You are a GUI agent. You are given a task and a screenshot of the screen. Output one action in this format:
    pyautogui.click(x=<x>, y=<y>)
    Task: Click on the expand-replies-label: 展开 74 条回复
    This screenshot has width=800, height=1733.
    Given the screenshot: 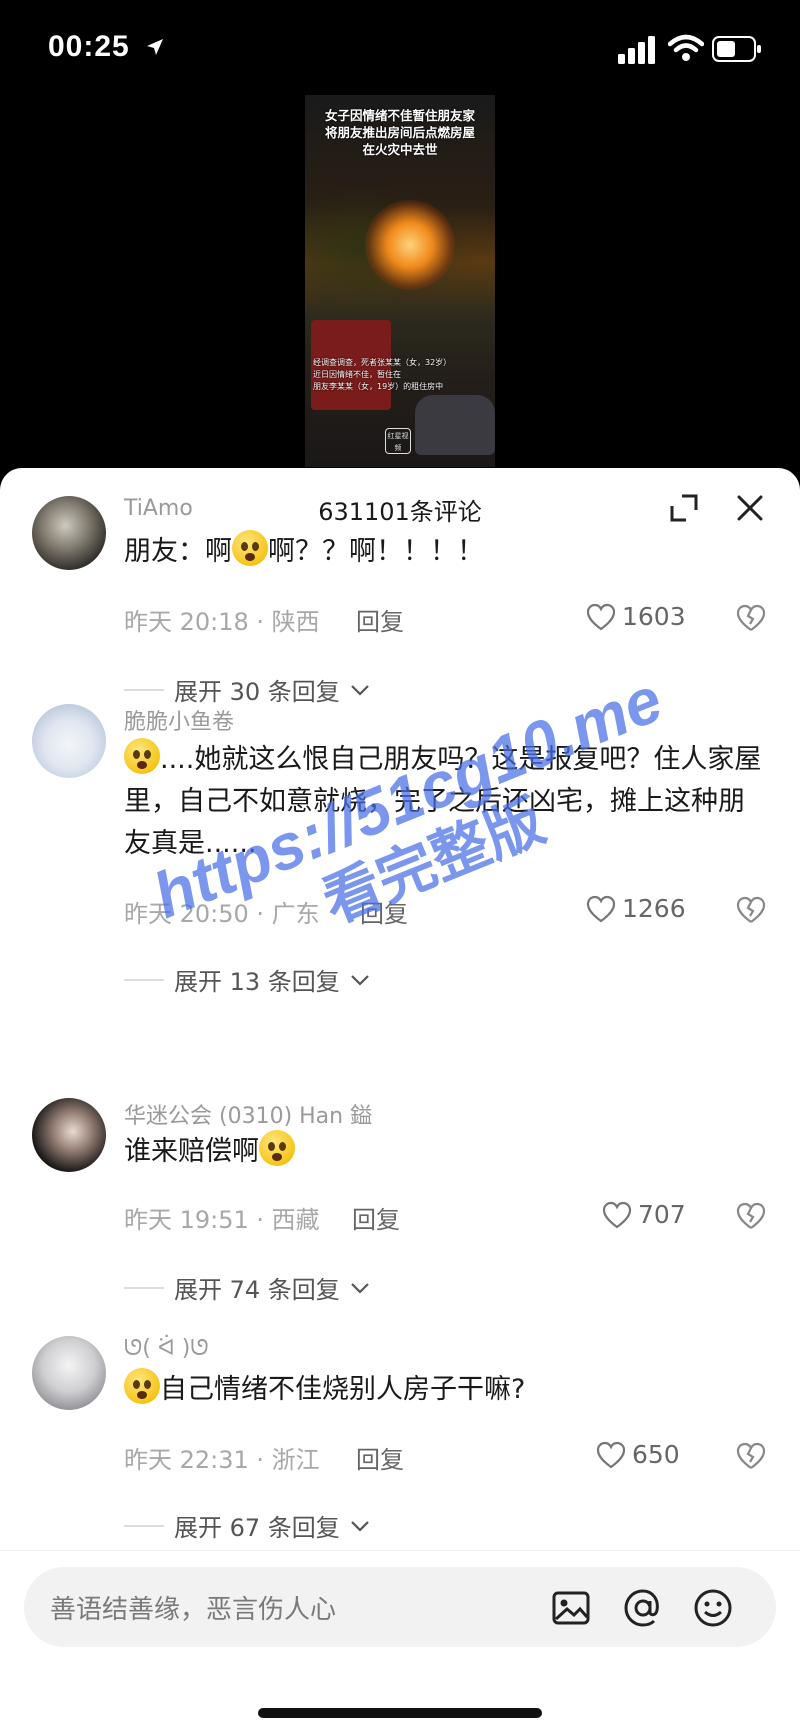 What is the action you would take?
    pyautogui.click(x=257, y=1290)
    